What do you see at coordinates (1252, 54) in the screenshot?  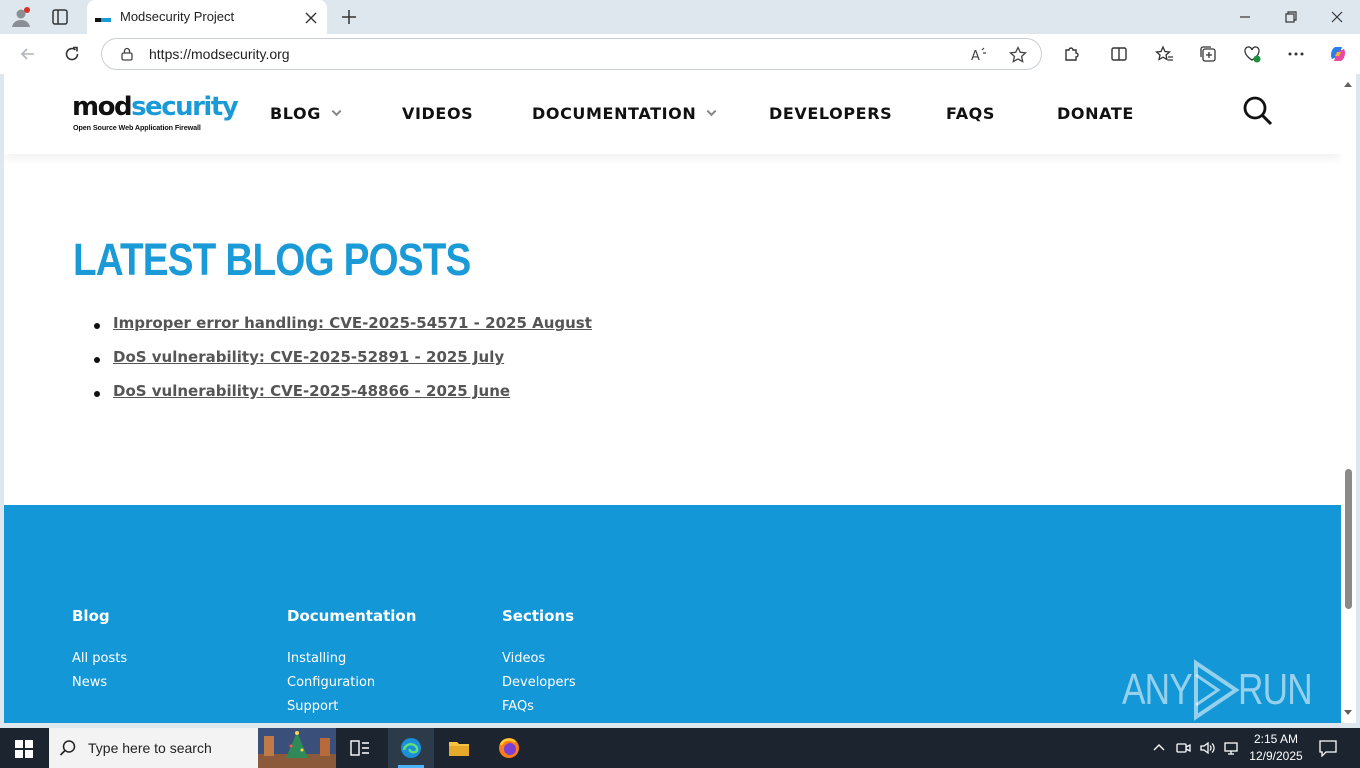 I see `browser-essentials-icon` at bounding box center [1252, 54].